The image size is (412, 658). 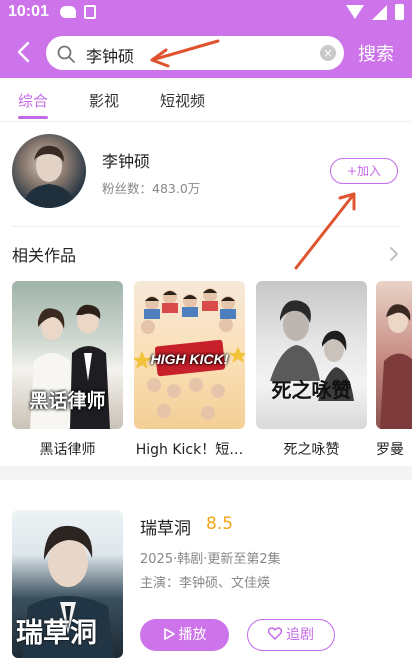 I want to click on chevron-right-icon, so click(x=394, y=254).